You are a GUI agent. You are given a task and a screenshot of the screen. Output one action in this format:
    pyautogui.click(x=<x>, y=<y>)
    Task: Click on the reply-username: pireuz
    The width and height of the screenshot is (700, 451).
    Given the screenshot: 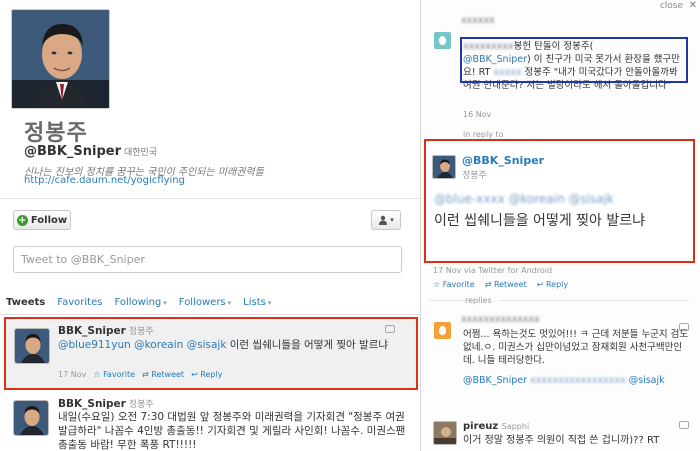 What is the action you would take?
    pyautogui.click(x=481, y=426)
    